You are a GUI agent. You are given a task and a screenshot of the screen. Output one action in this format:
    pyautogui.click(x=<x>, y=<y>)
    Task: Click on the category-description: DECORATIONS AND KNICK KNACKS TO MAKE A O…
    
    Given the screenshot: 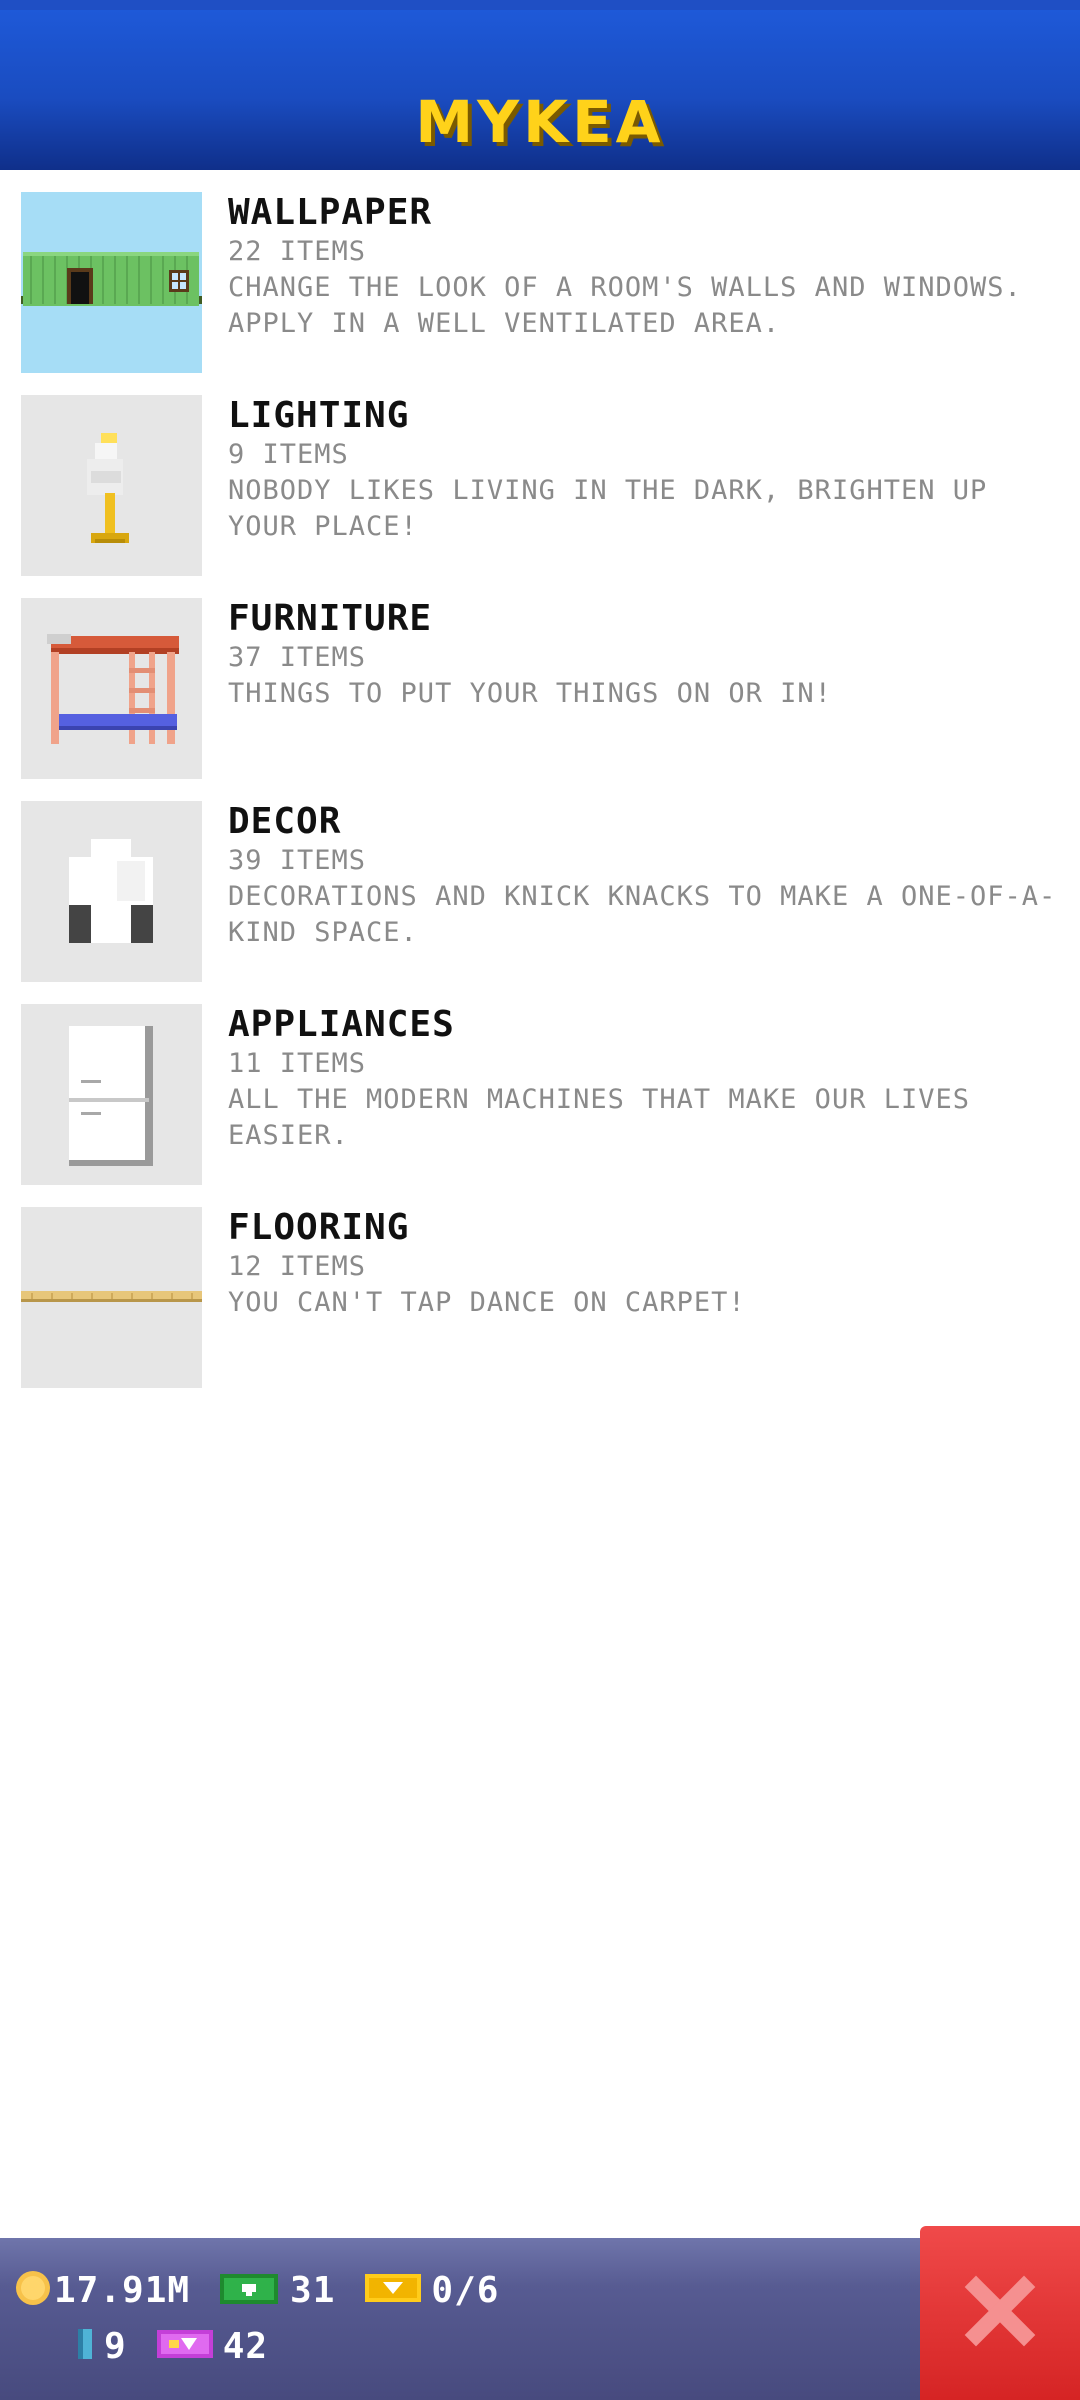 What is the action you would take?
    pyautogui.click(x=642, y=914)
    